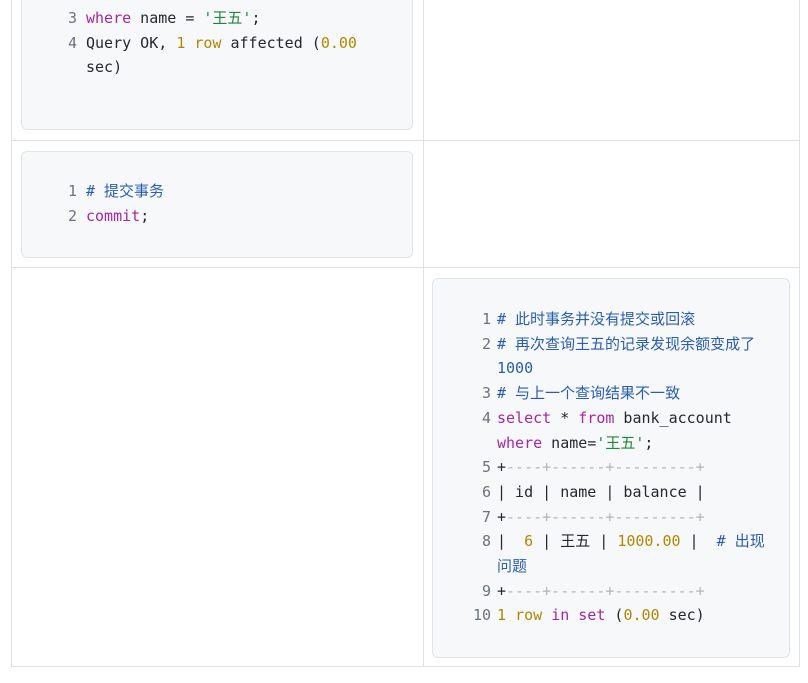  Describe the element at coordinates (423, 333) in the screenshot. I see `column-divider` at that location.